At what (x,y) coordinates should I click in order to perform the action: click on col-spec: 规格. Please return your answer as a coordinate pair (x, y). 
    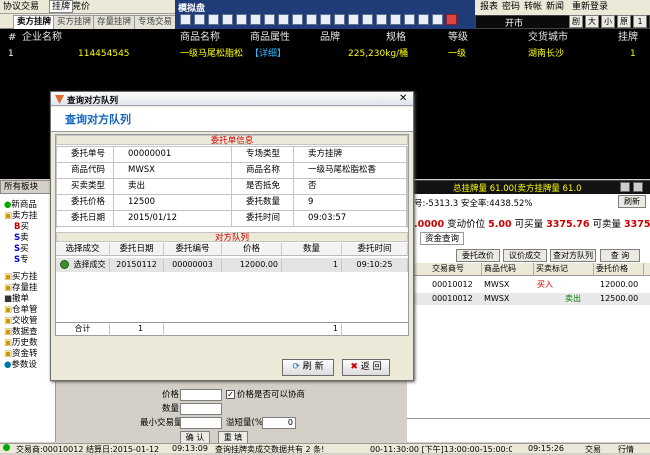
    Looking at the image, I should click on (396, 37).